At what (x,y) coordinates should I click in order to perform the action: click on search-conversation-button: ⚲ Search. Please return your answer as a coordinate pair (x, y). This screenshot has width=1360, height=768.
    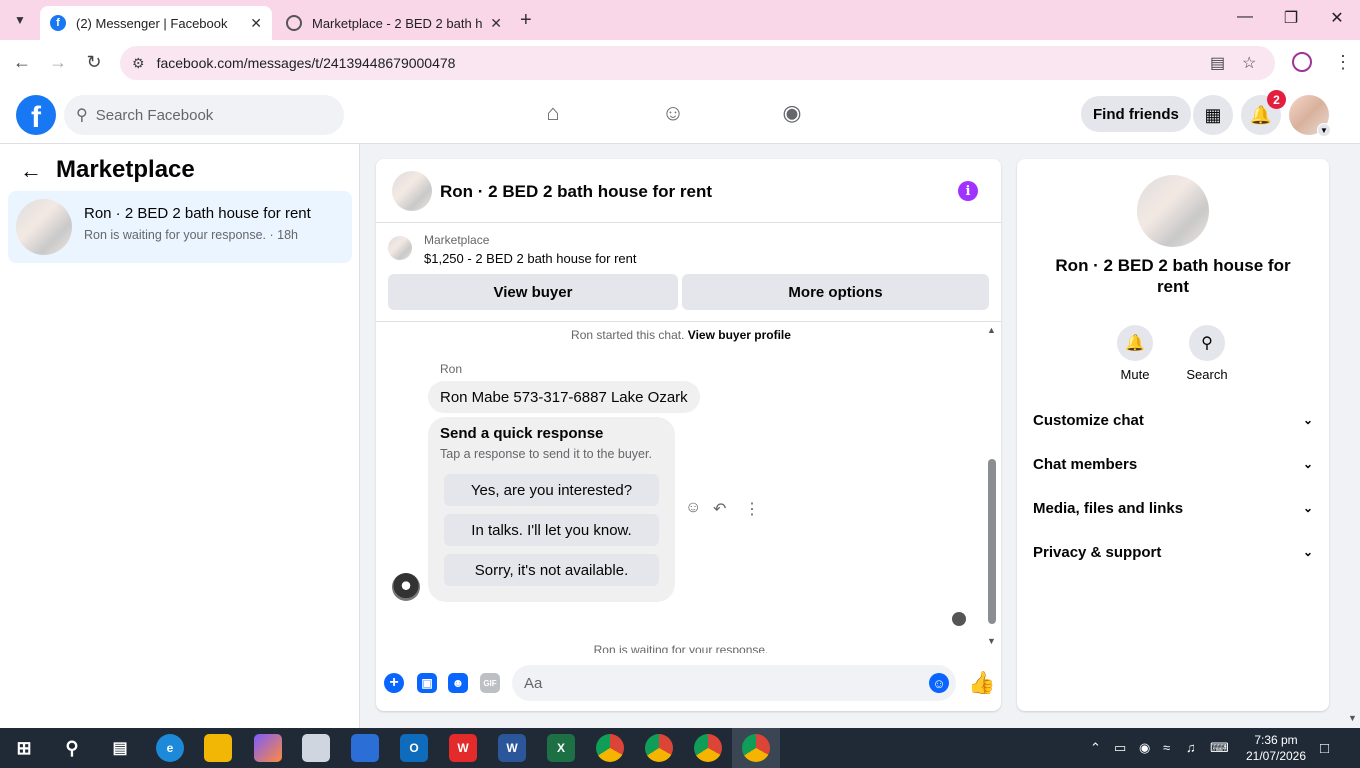
    Looking at the image, I should click on (1207, 353).